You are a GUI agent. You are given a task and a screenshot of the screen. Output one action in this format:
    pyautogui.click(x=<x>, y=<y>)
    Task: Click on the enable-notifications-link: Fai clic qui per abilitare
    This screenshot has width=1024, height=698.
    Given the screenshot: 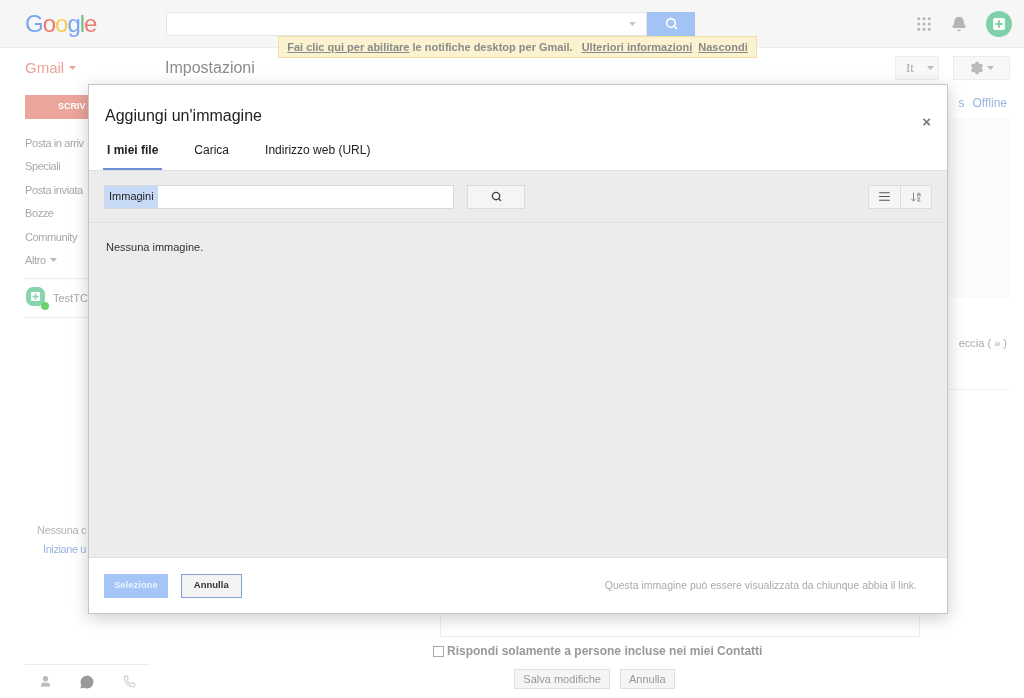 What is the action you would take?
    pyautogui.click(x=348, y=46)
    